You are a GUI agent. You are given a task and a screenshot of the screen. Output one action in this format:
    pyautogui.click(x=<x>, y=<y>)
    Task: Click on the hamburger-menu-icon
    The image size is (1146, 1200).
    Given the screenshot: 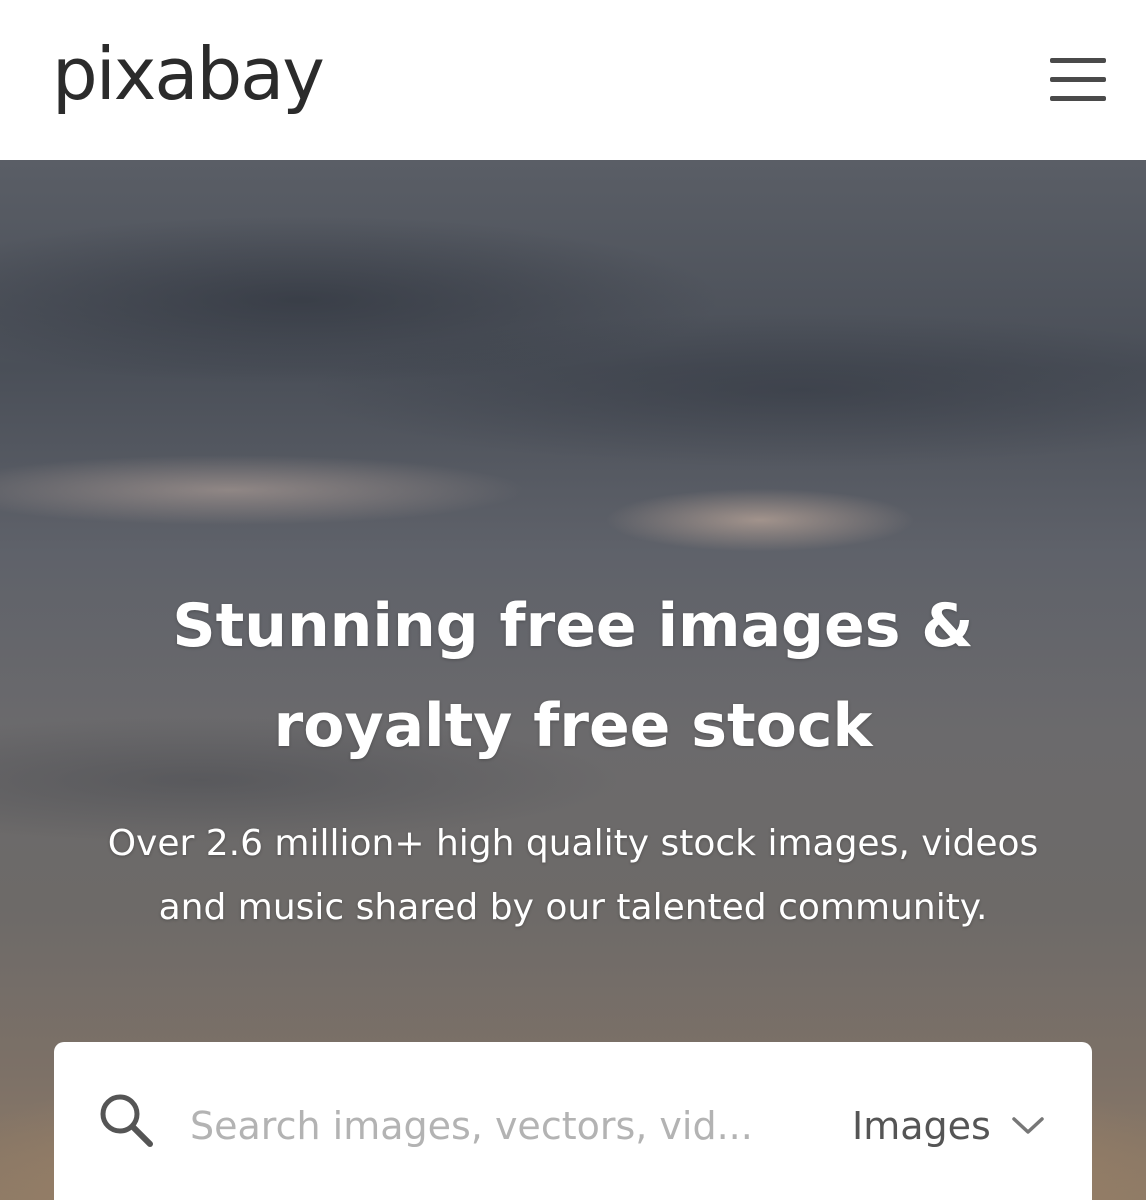 What is the action you would take?
    pyautogui.click(x=1079, y=81)
    